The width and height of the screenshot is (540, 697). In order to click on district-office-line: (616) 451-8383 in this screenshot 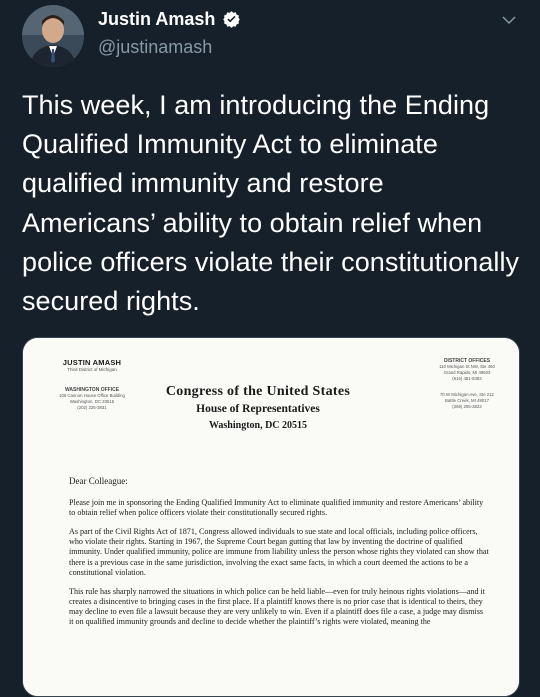, I will do `click(467, 378)`.